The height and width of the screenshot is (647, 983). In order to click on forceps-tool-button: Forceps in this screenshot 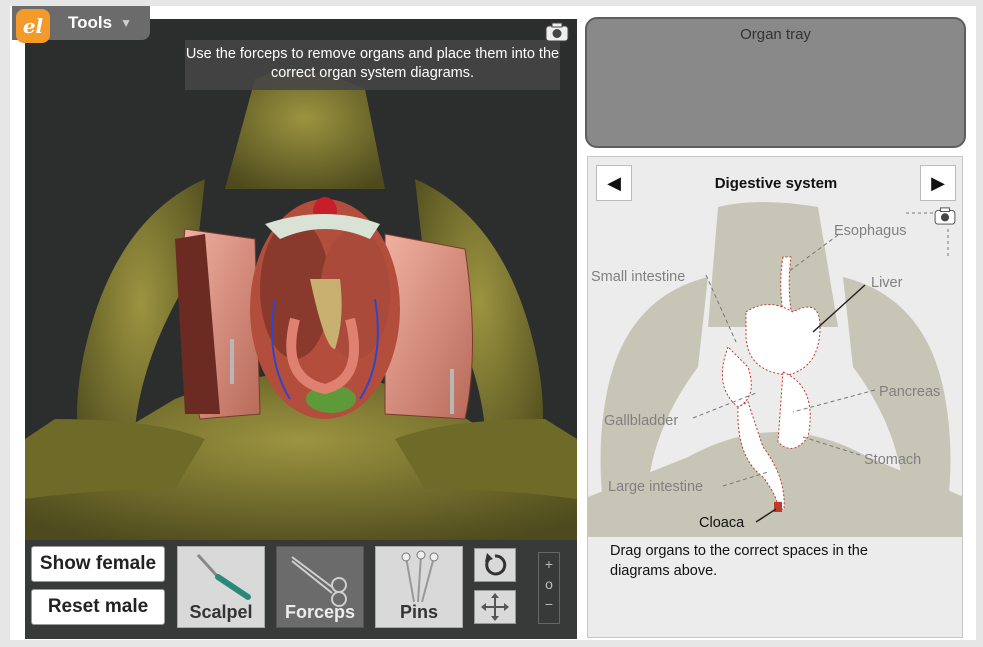, I will do `click(320, 587)`.